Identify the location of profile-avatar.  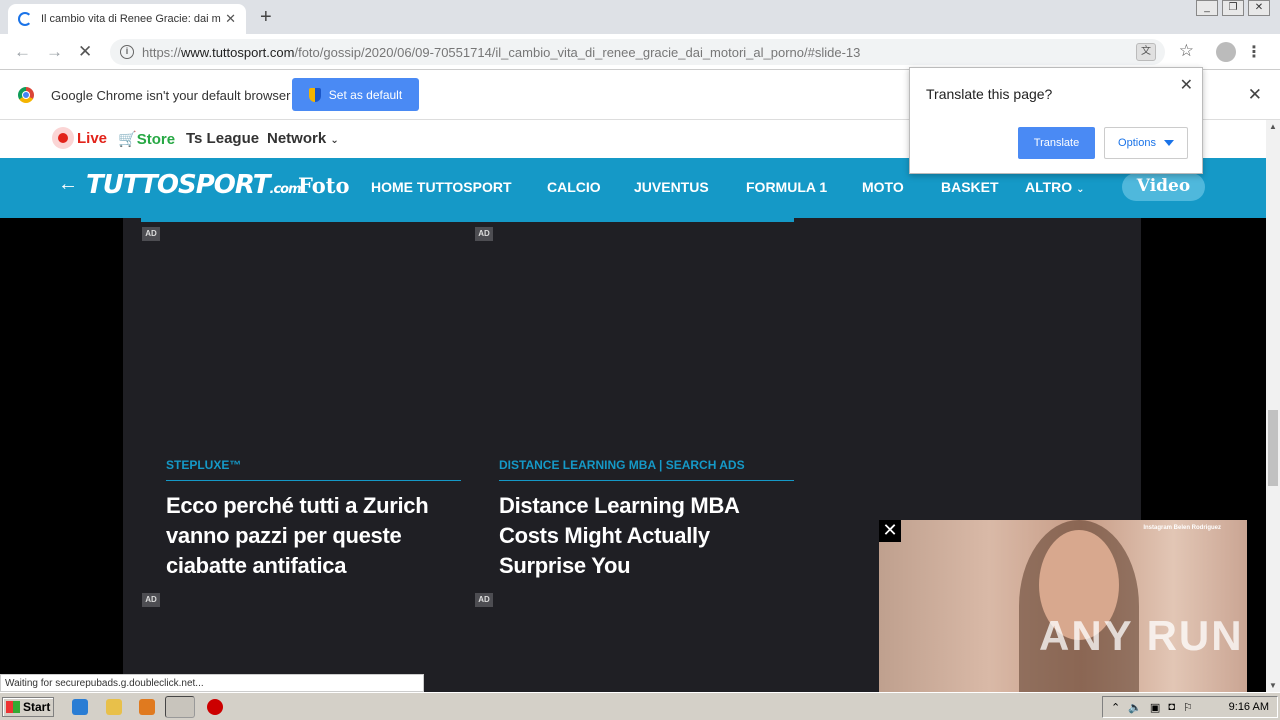
(1226, 52).